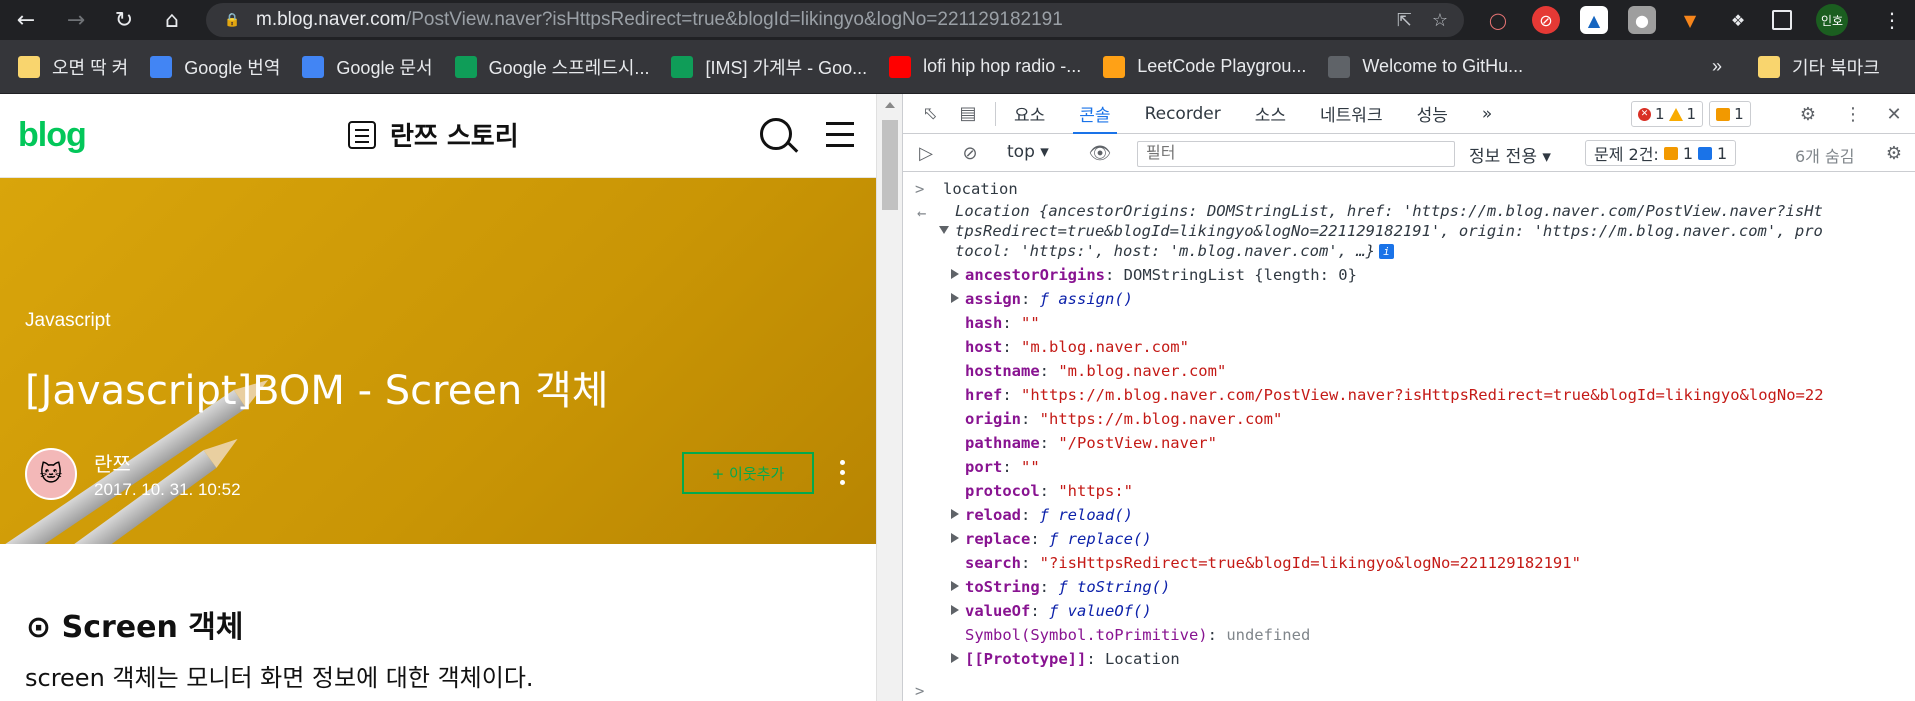 The height and width of the screenshot is (701, 1915). What do you see at coordinates (1296, 154) in the screenshot?
I see `console-filter-input` at bounding box center [1296, 154].